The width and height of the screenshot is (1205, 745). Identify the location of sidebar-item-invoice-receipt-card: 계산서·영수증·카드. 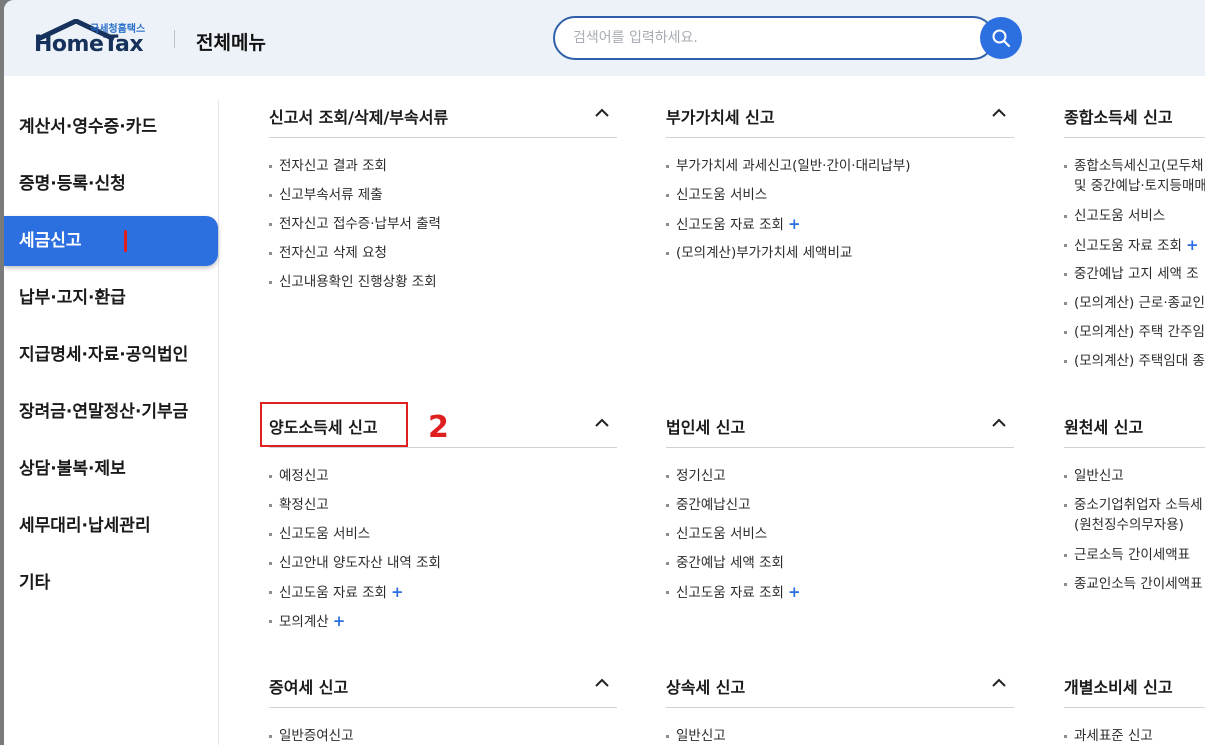
(111, 127).